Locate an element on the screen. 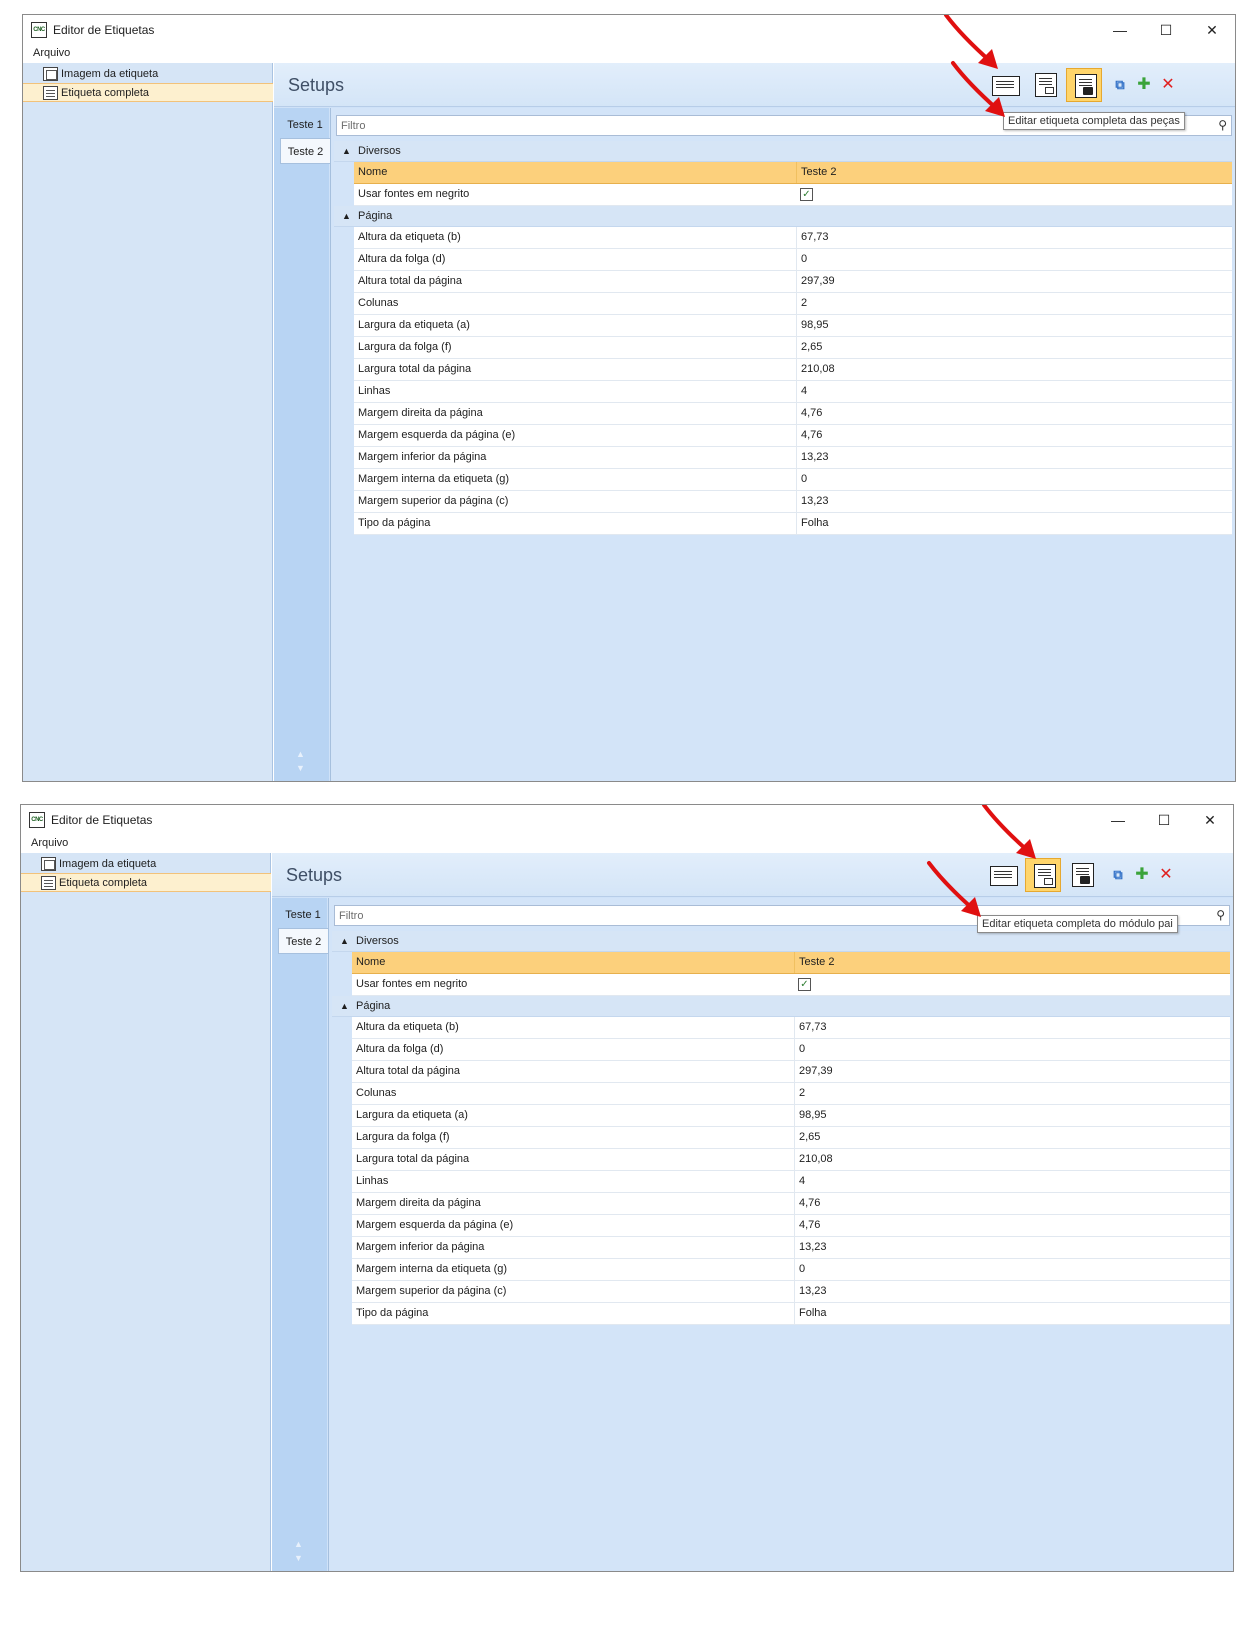 The width and height of the screenshot is (1252, 1630). property-name: Altura da folga (d) is located at coordinates (402, 259).